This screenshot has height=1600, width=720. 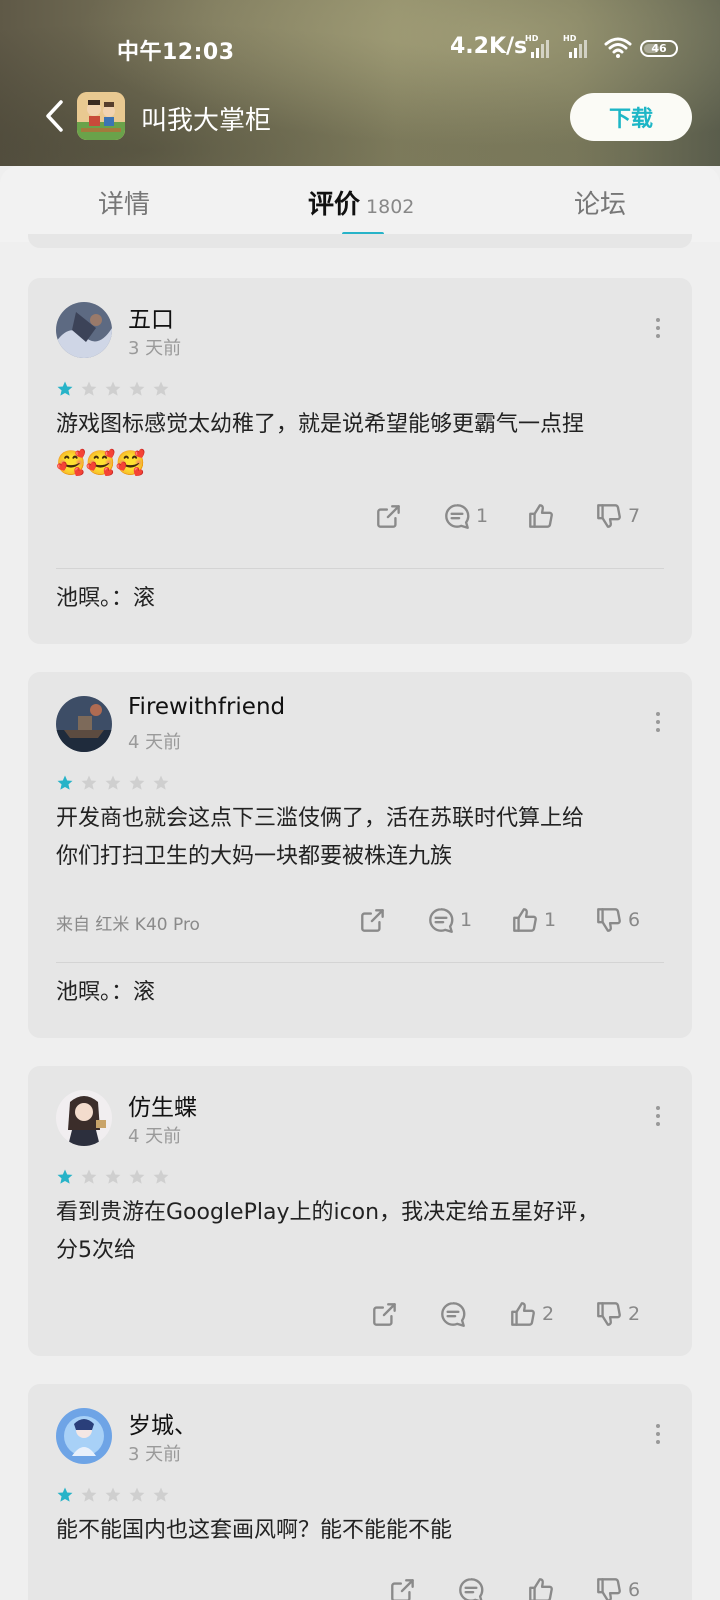 I want to click on download-button: 下载, so click(x=631, y=117).